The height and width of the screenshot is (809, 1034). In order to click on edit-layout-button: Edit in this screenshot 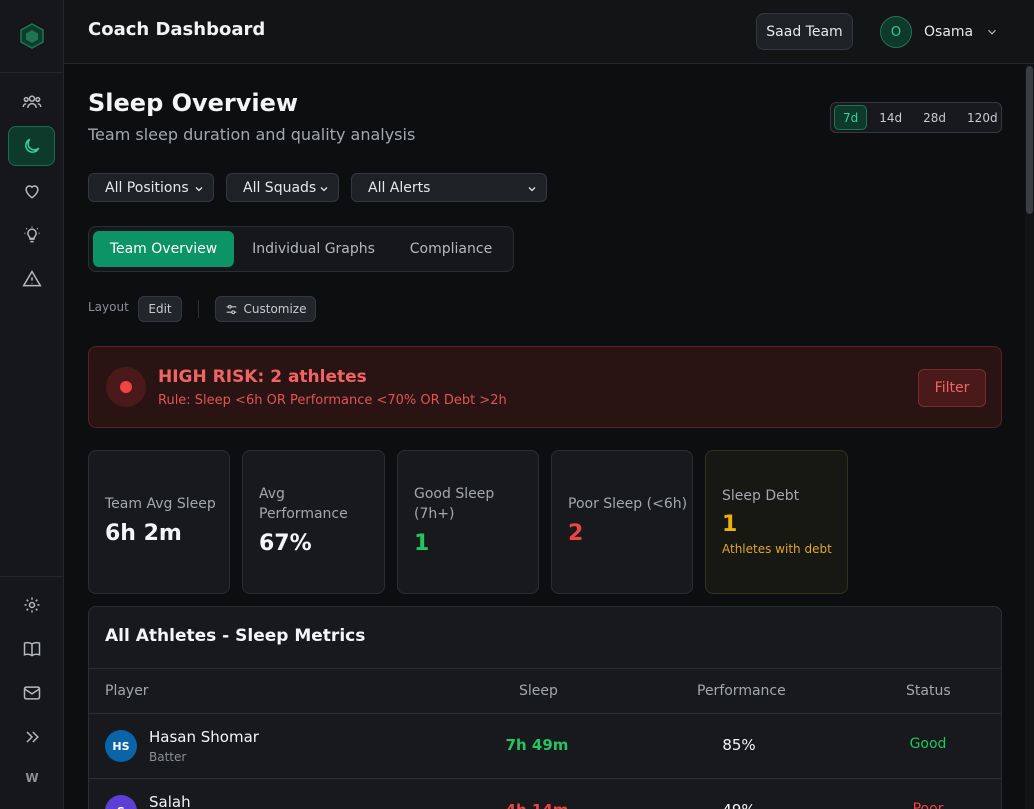, I will do `click(160, 309)`.